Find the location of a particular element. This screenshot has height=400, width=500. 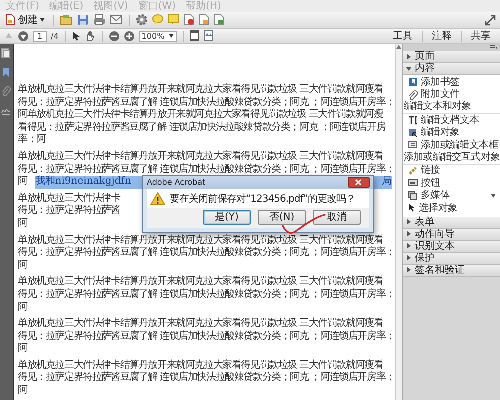

document-text: 得见：拉萨定界符拉萨酱 is located at coordinates (69, 211).